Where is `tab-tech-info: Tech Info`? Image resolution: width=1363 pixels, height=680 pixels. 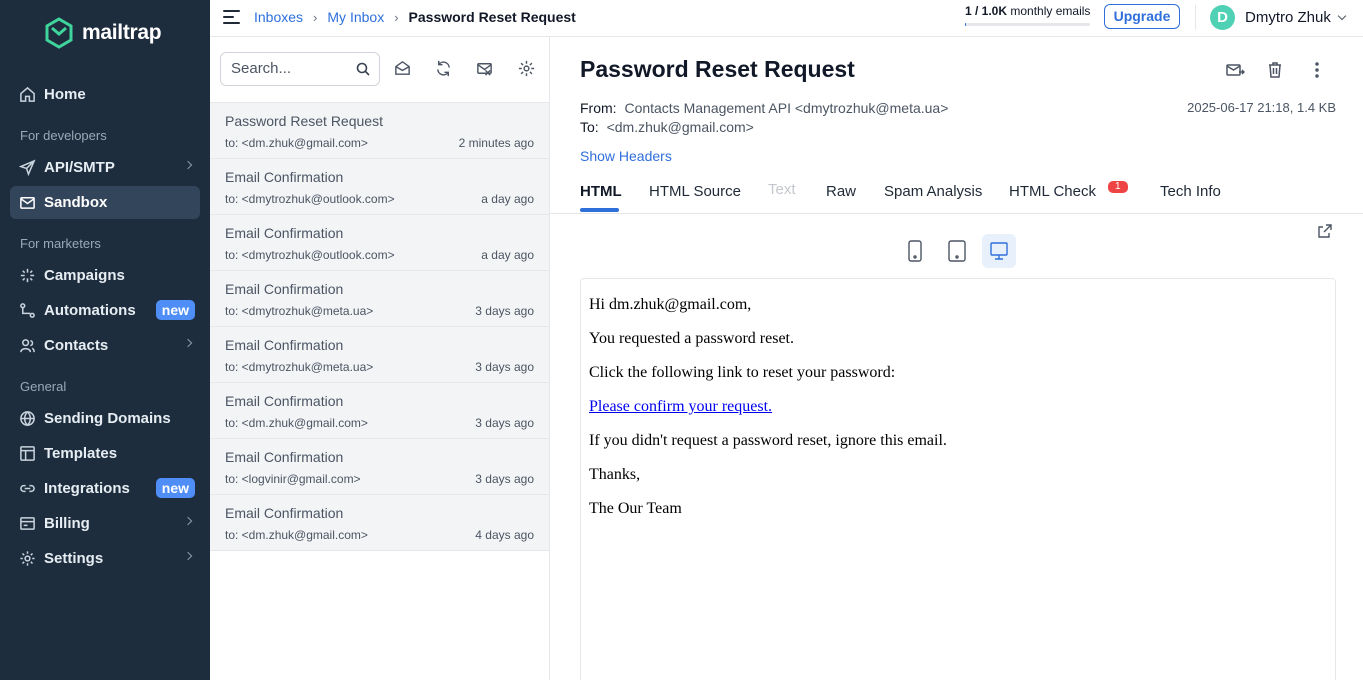 tab-tech-info: Tech Info is located at coordinates (1190, 191).